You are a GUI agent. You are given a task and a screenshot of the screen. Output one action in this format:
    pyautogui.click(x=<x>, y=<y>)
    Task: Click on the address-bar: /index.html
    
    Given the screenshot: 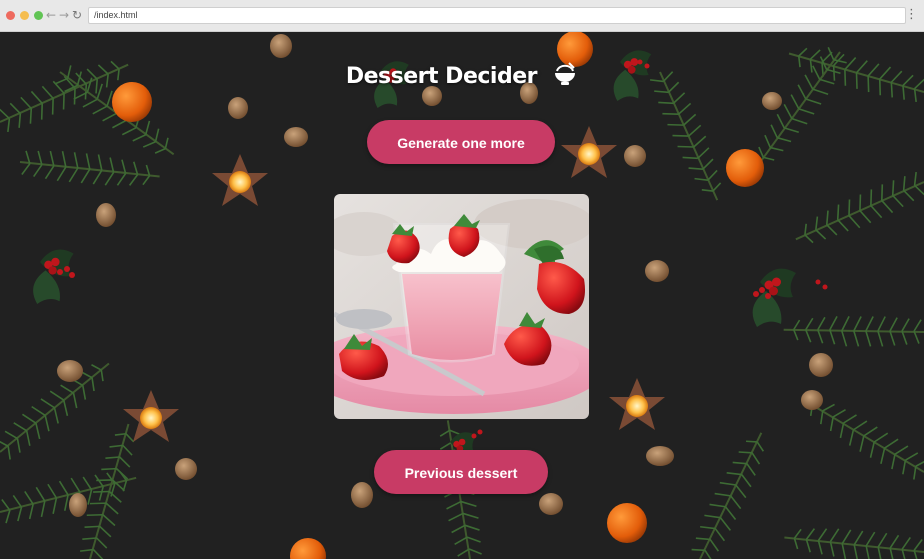 What is the action you would take?
    pyautogui.click(x=497, y=15)
    